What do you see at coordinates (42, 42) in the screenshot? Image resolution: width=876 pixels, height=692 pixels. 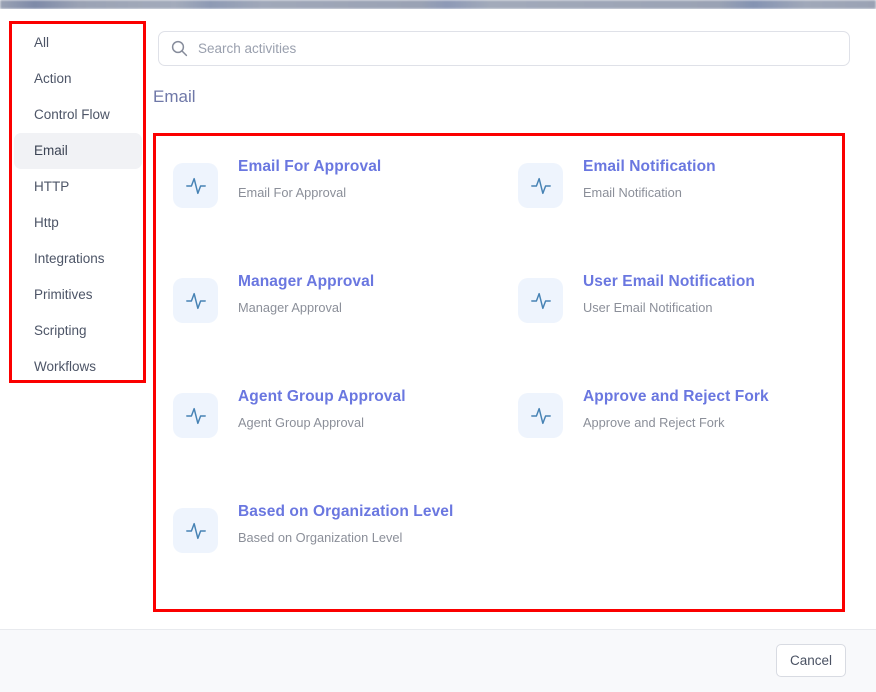 I see `sidebar-item-label: All` at bounding box center [42, 42].